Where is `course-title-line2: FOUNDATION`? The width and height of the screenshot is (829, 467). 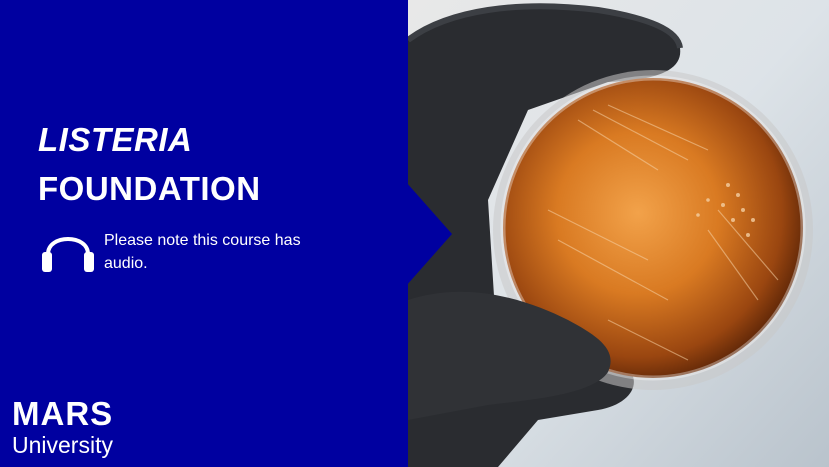 course-title-line2: FOUNDATION is located at coordinates (149, 188).